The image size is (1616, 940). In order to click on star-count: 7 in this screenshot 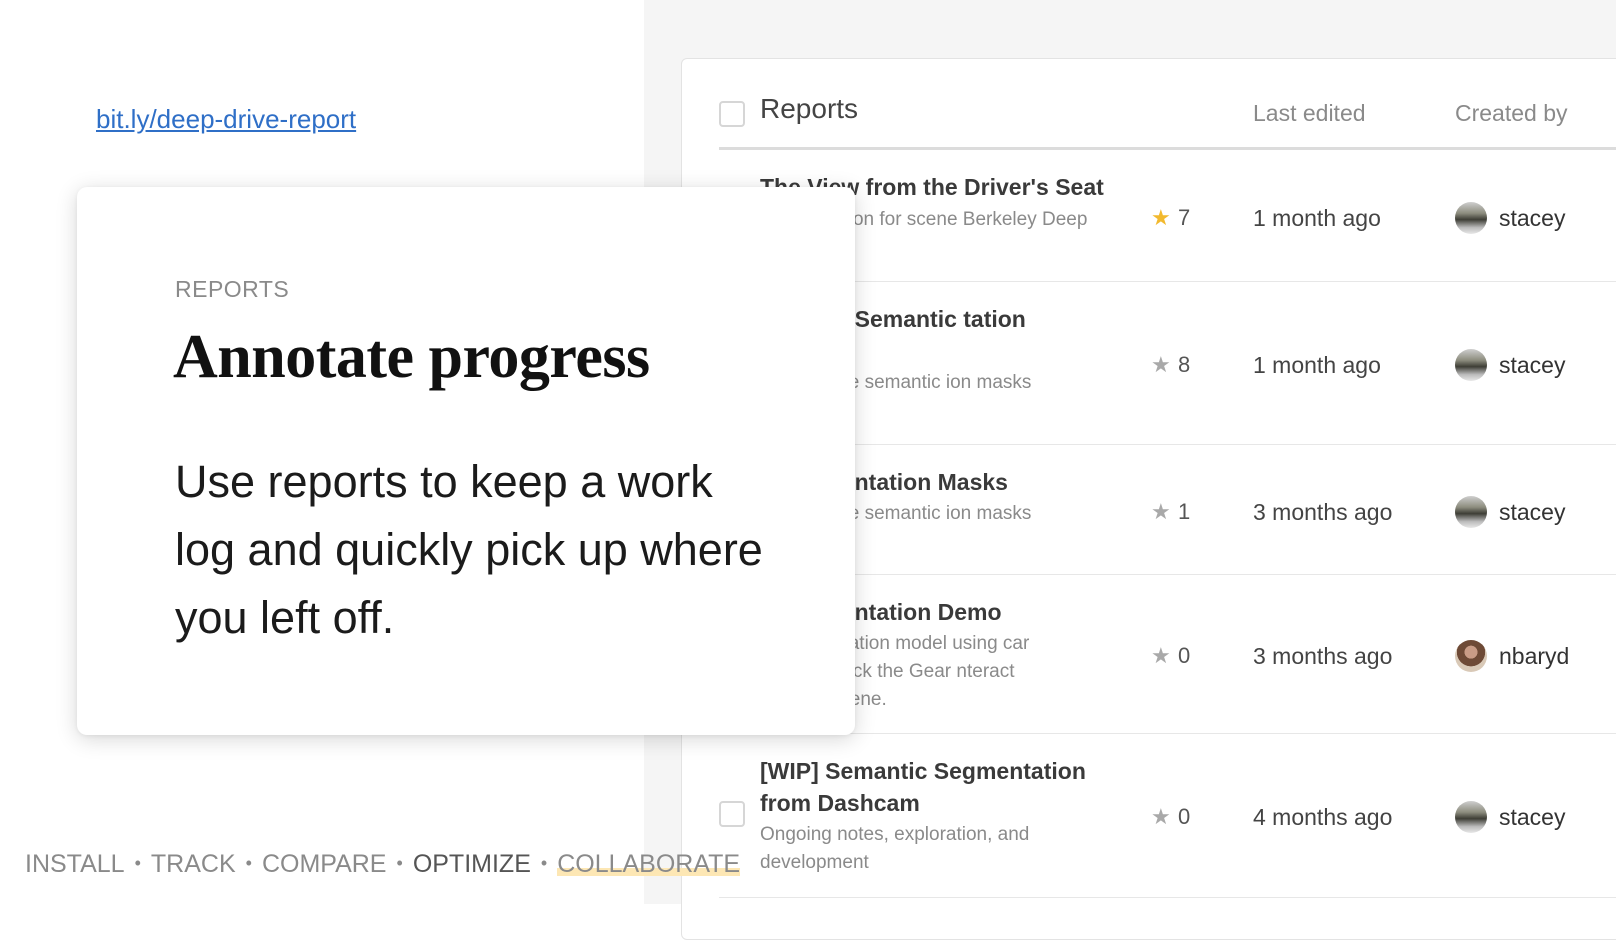, I will do `click(1184, 217)`.